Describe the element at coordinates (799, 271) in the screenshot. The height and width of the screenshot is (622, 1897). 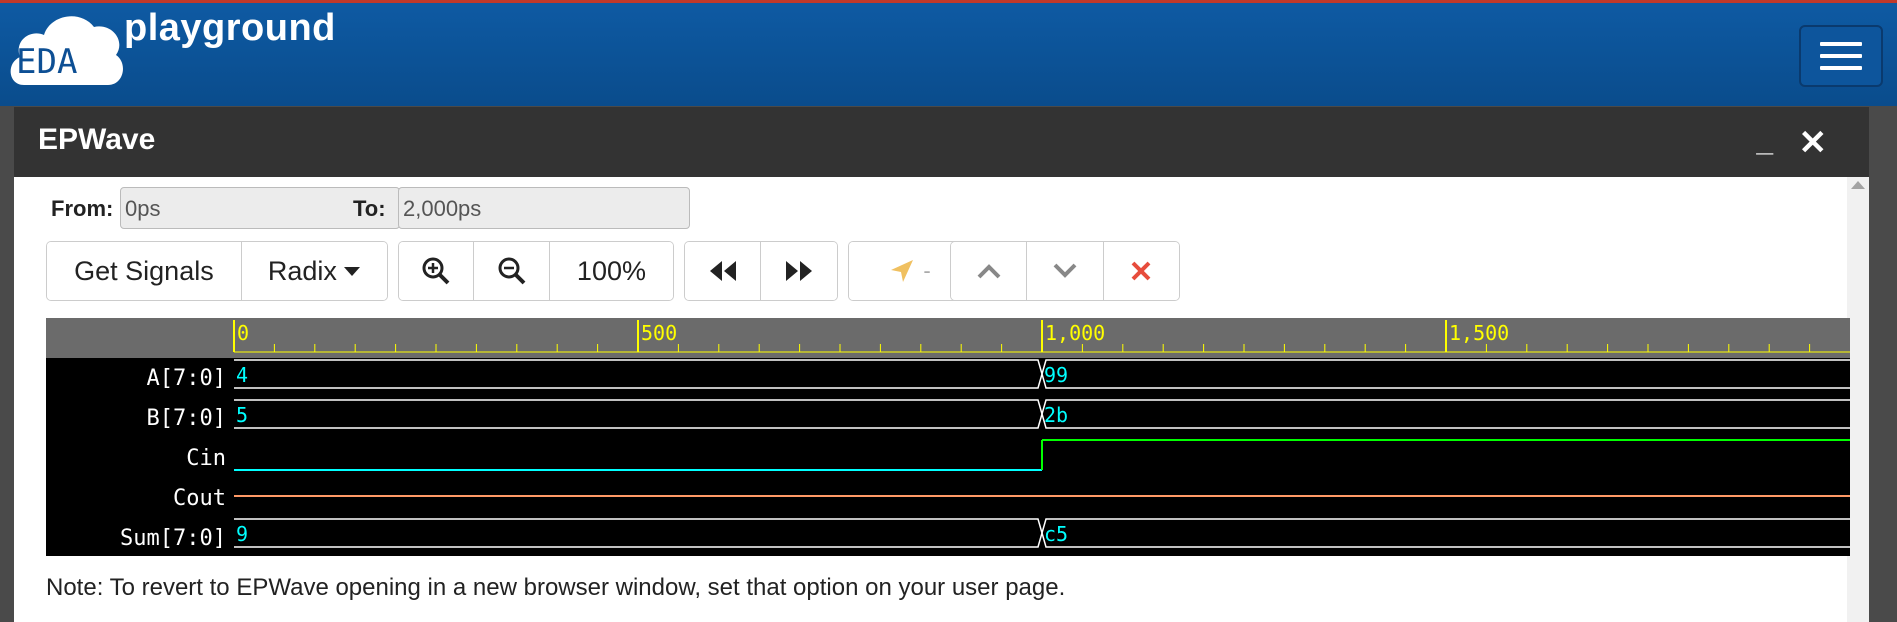
I see `fast-forward-icon` at that location.